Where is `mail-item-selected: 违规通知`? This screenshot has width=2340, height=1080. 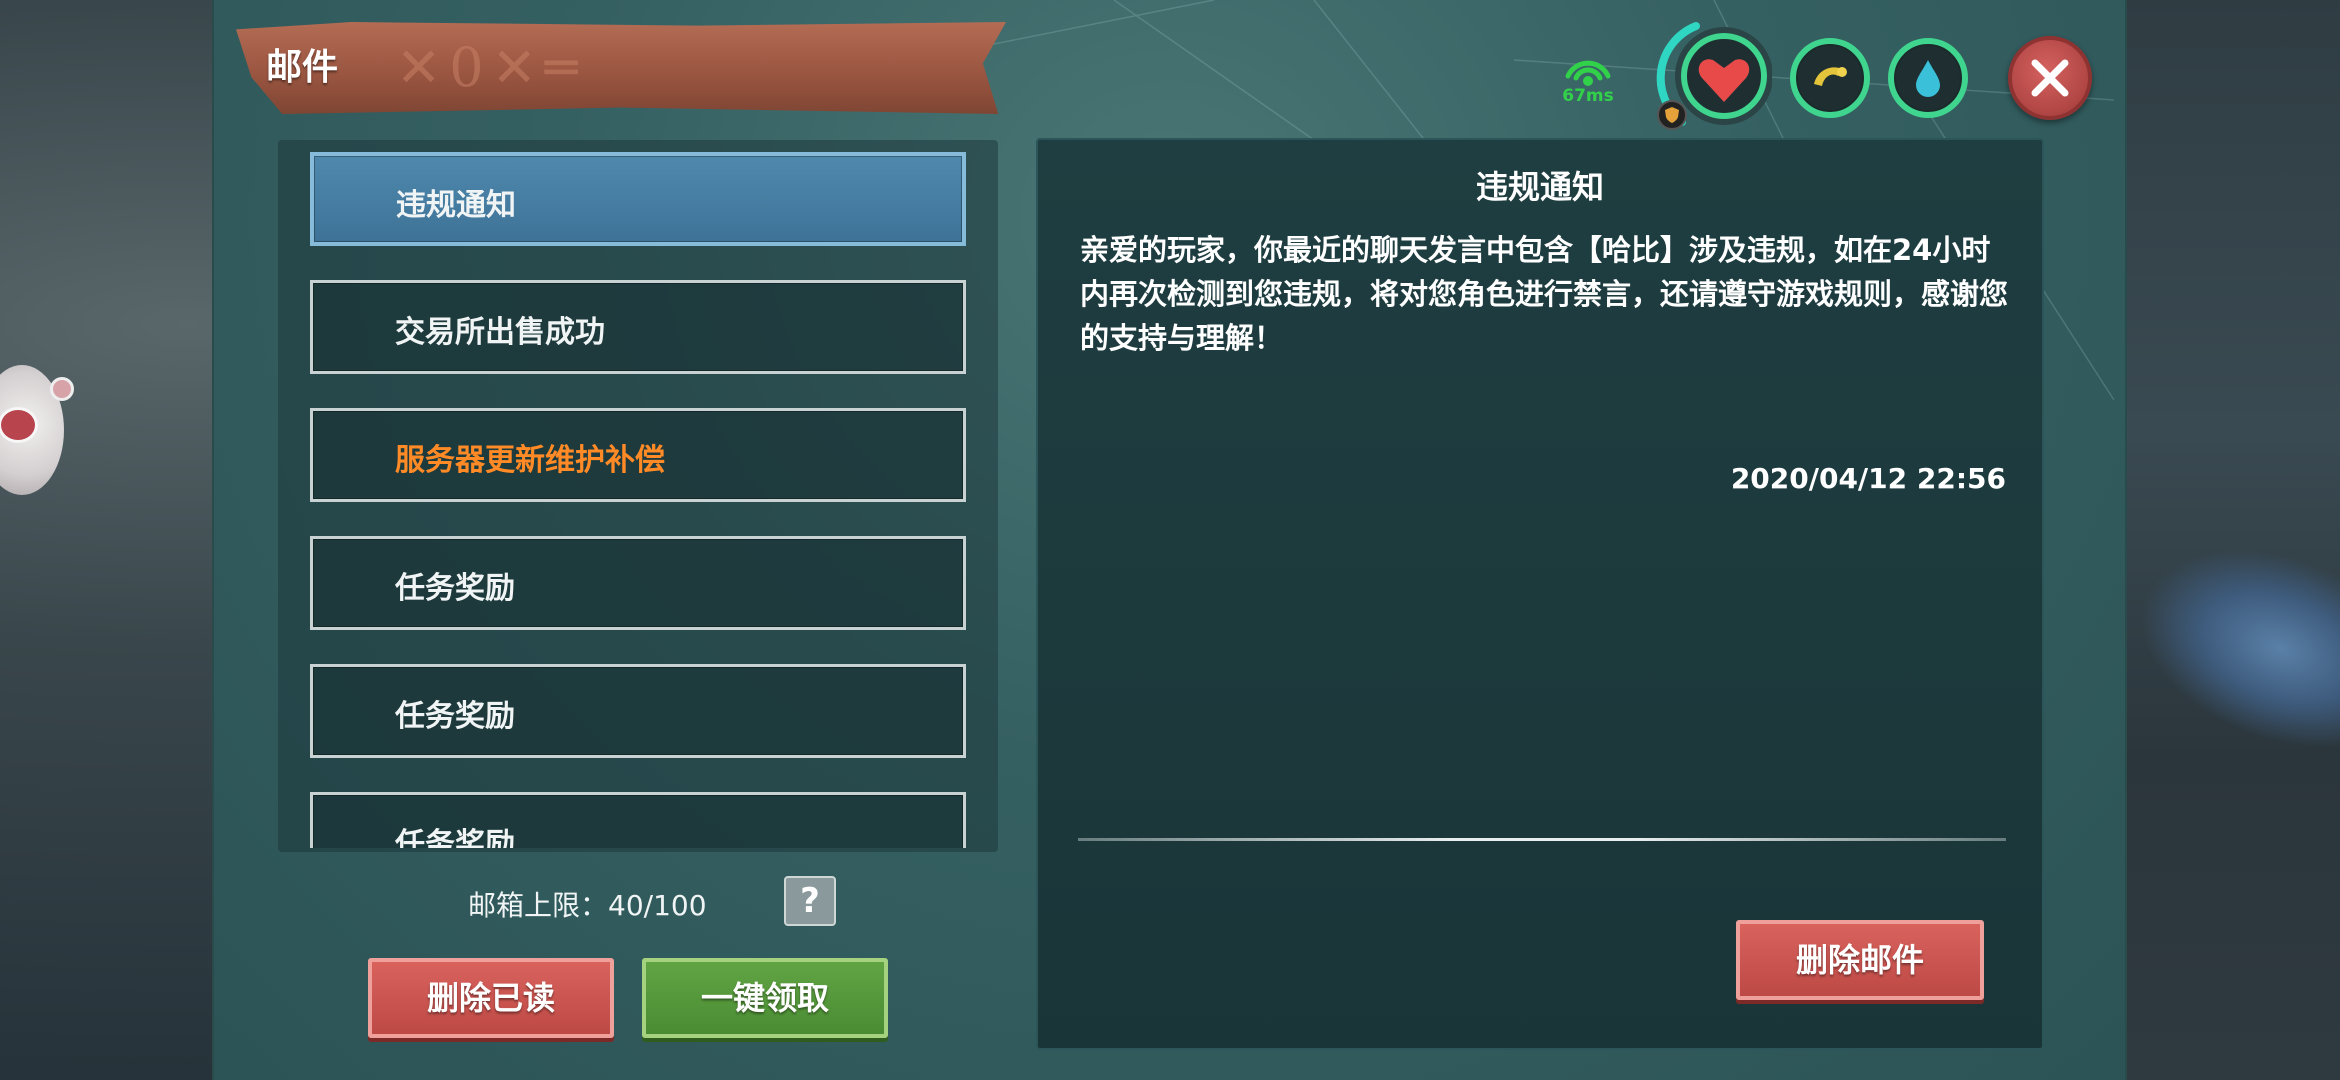 mail-item-selected: 违规通知 is located at coordinates (638, 199).